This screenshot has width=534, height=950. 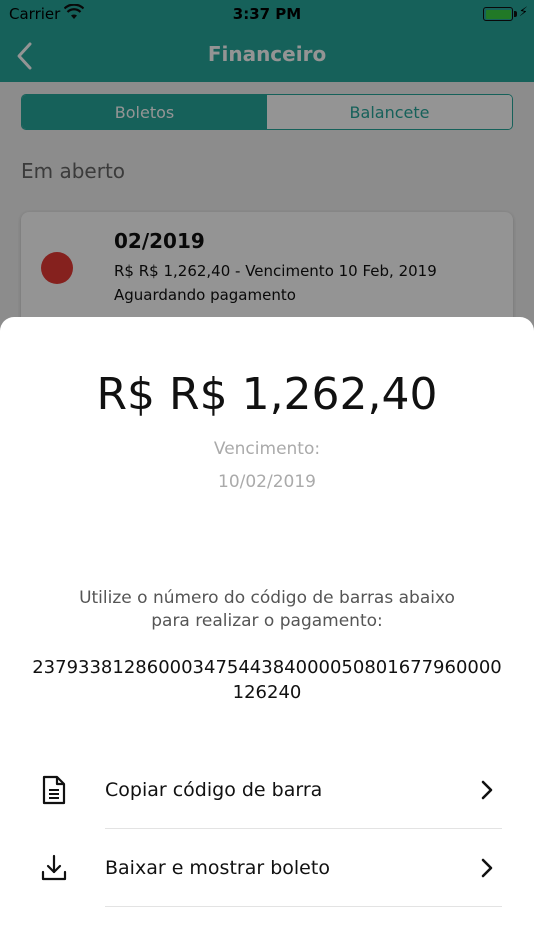 I want to click on copy-barcode-label: Copiar código de barra, so click(x=214, y=790).